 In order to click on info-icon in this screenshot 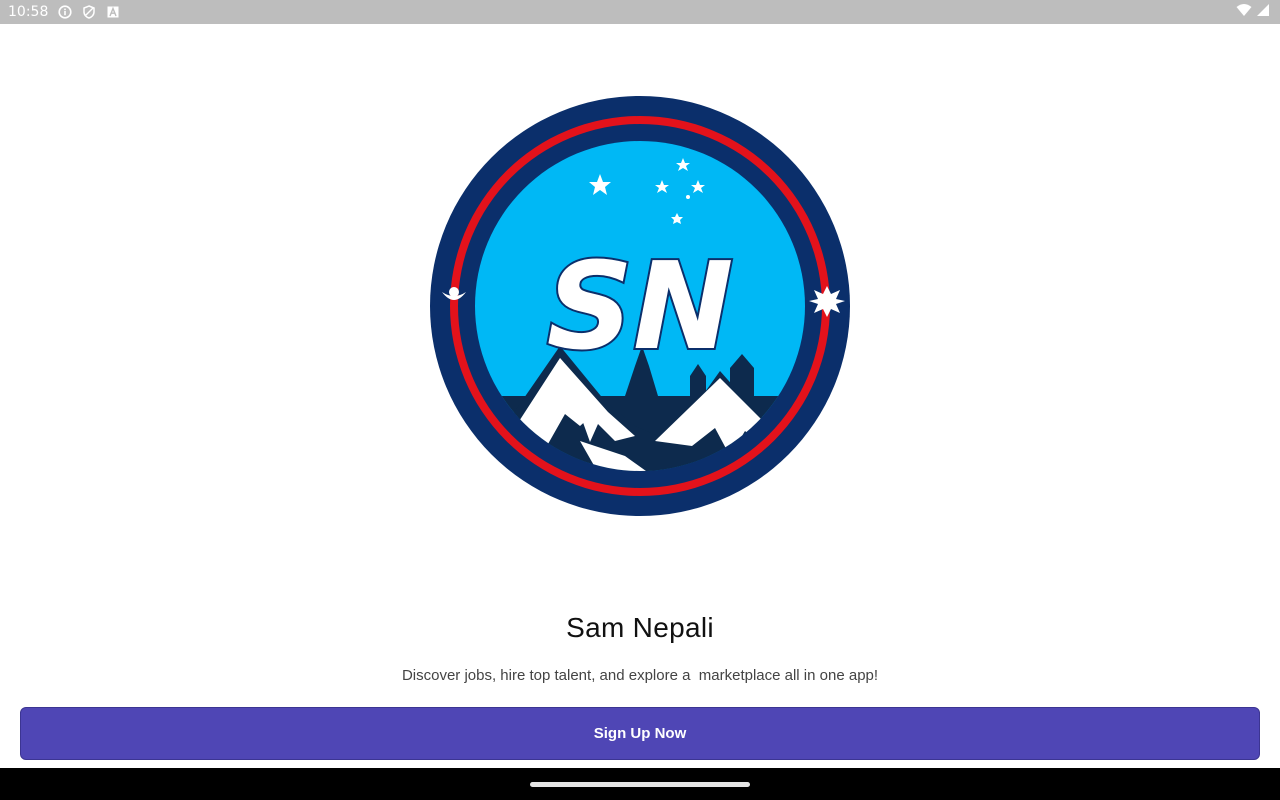, I will do `click(65, 12)`.